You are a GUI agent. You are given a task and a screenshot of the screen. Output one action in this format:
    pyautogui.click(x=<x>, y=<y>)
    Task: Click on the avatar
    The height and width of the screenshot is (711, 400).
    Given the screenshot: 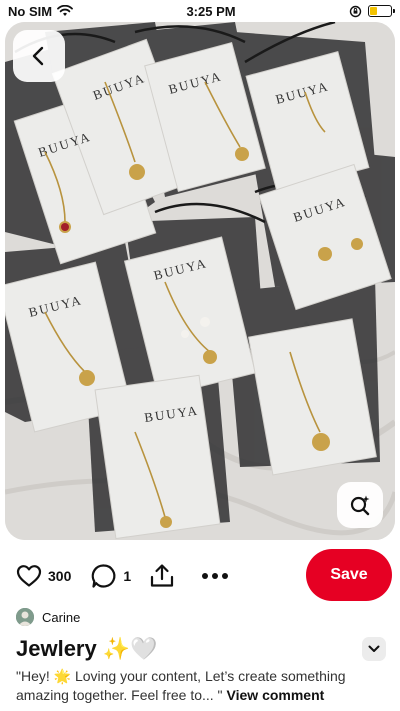 What is the action you would take?
    pyautogui.click(x=25, y=617)
    